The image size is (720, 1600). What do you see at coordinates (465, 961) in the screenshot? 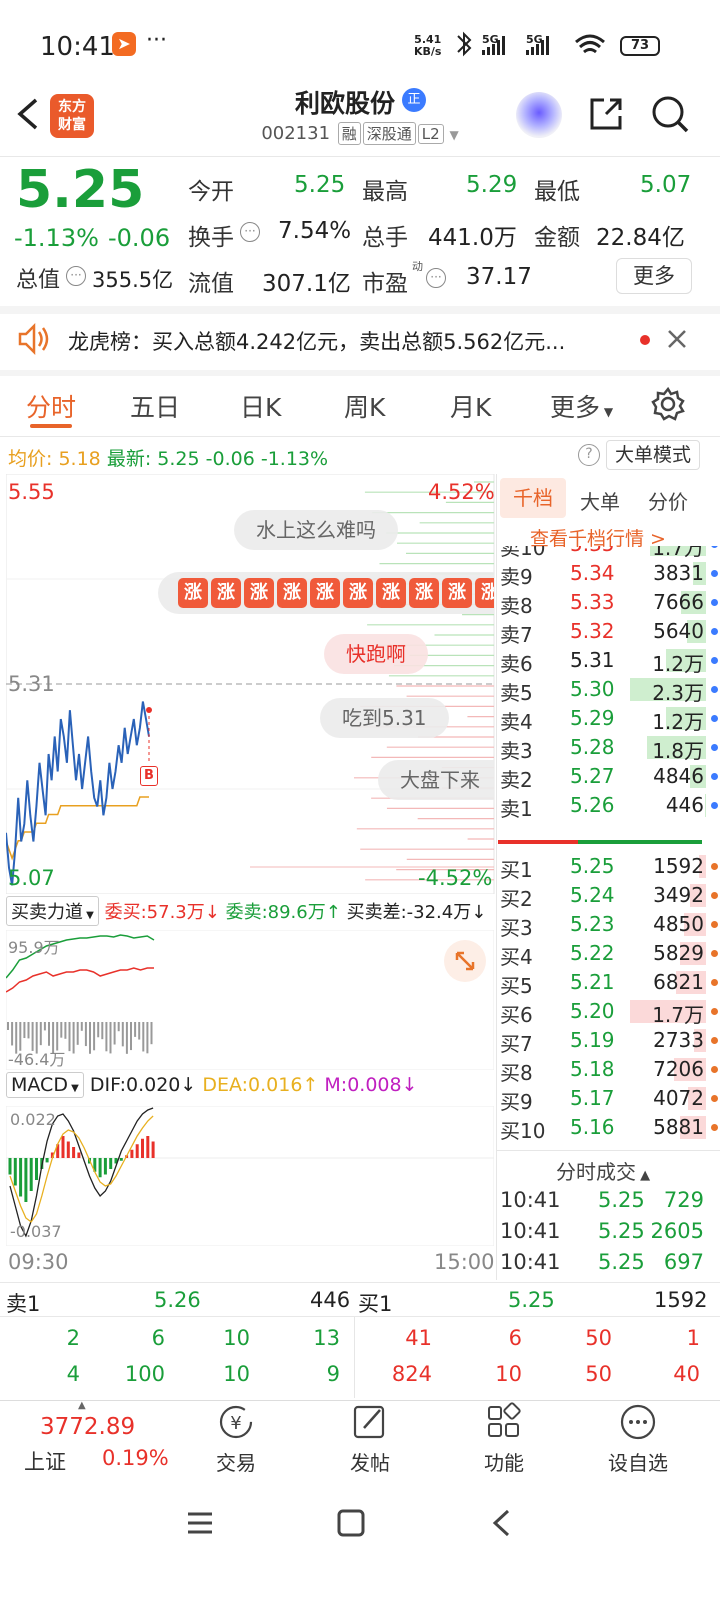
I see `expand-icon` at bounding box center [465, 961].